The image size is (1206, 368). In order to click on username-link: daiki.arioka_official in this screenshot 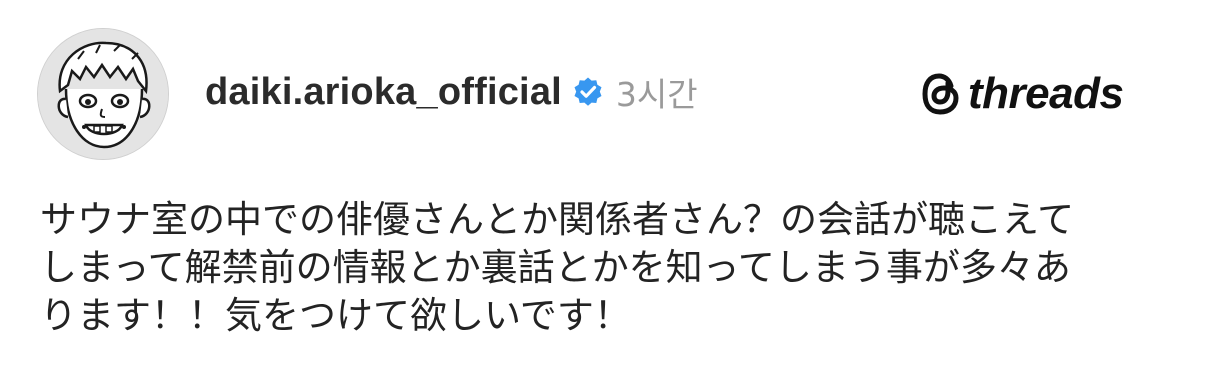, I will do `click(383, 92)`.